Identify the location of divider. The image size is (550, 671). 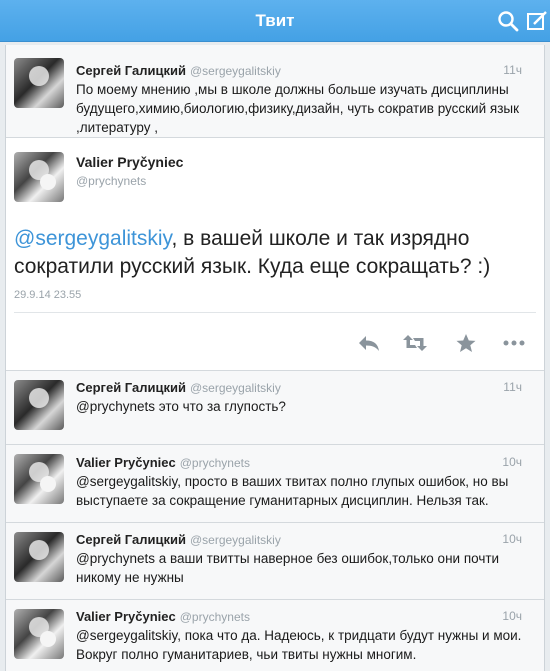
(275, 312).